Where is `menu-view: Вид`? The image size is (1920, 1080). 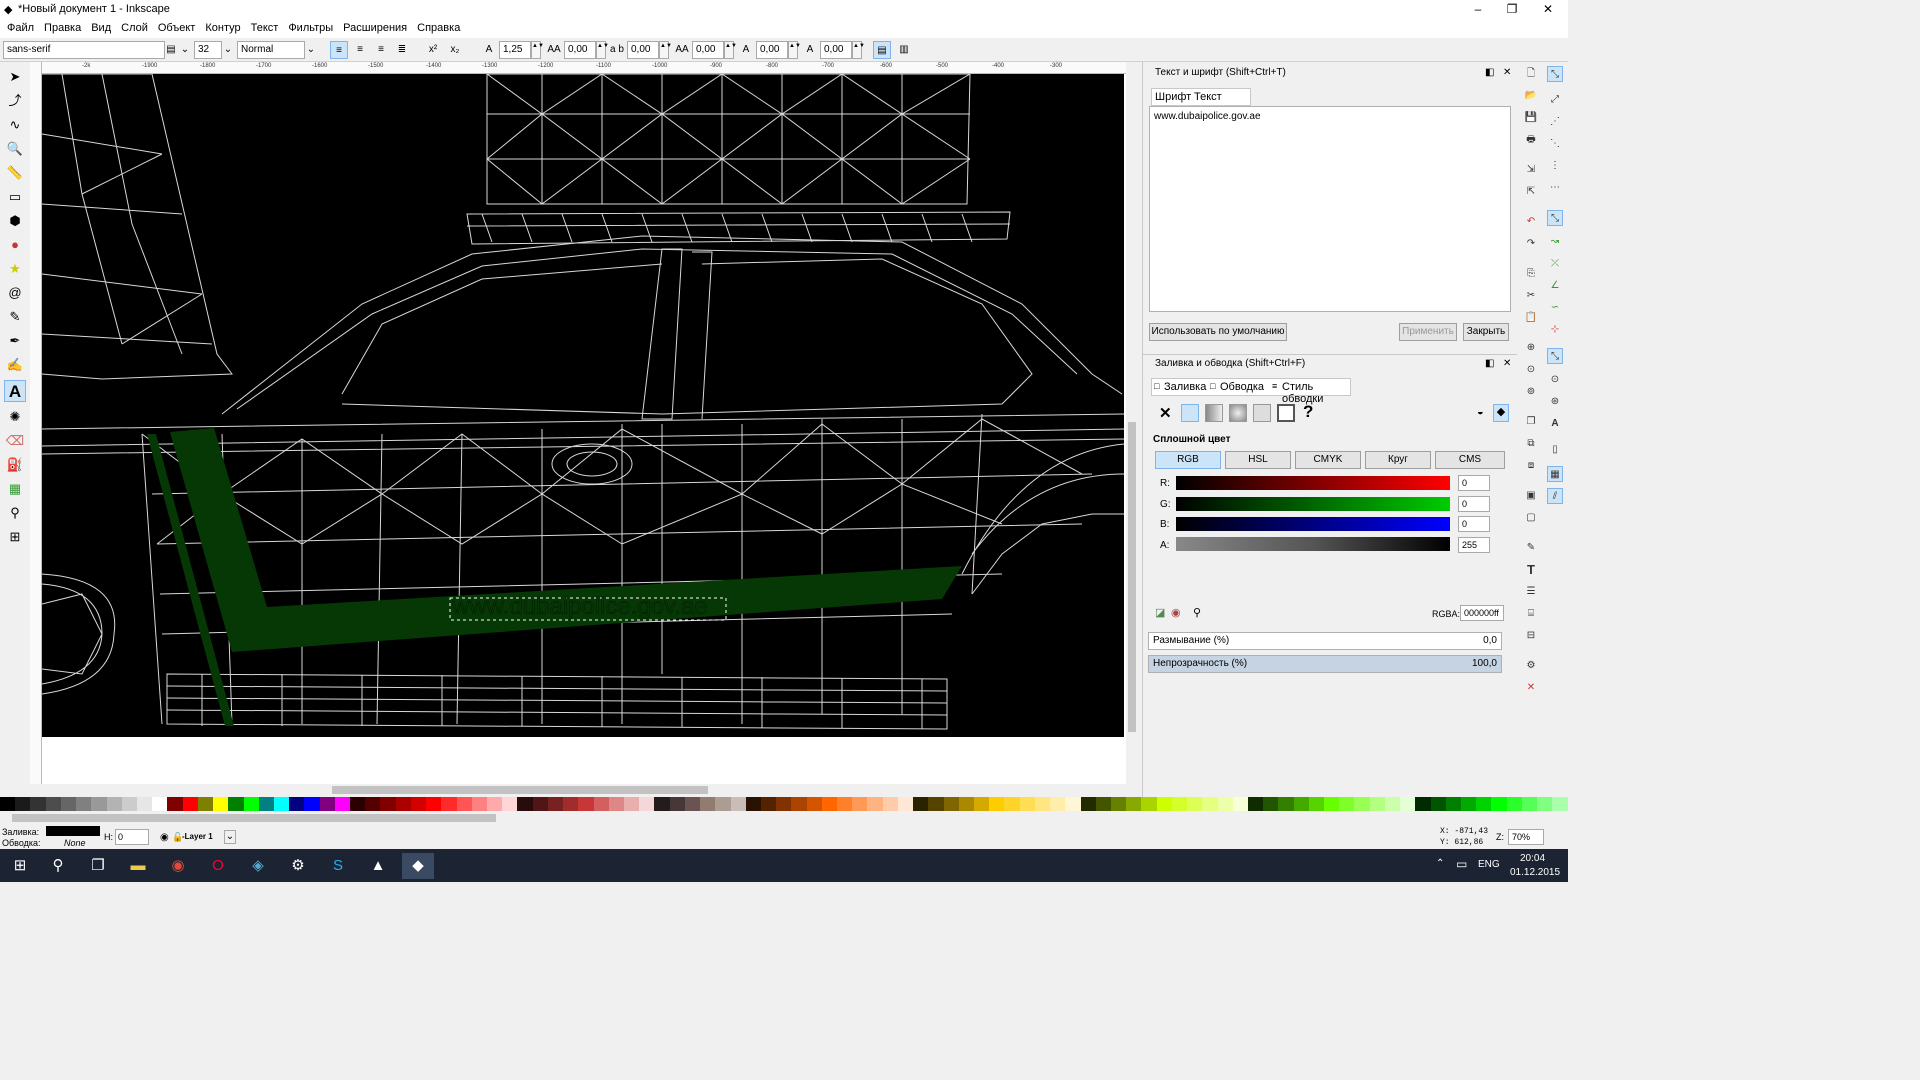
menu-view: Вид is located at coordinates (101, 28).